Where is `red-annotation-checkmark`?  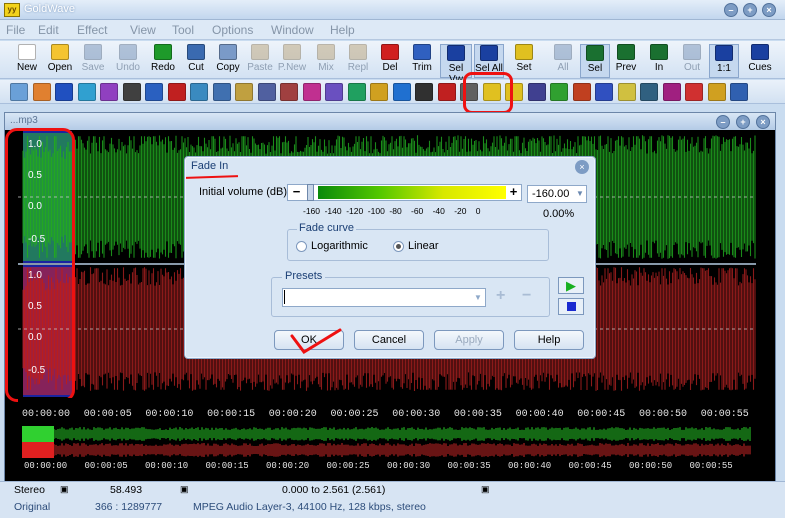
red-annotation-checkmark is located at coordinates (316, 341).